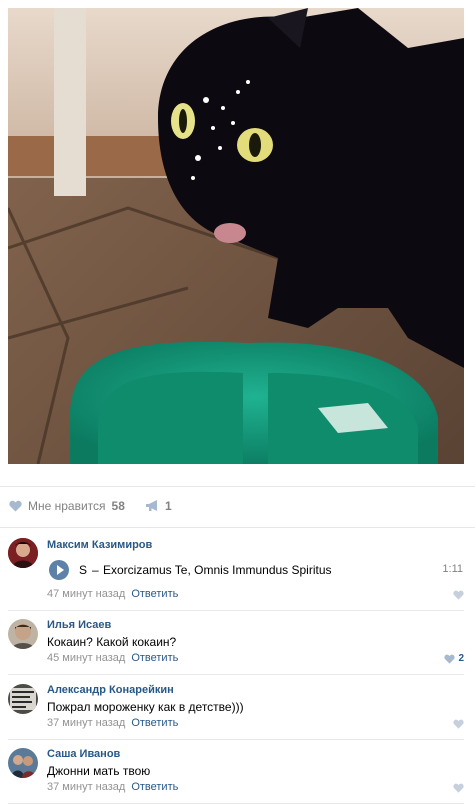 The width and height of the screenshot is (475, 807). Describe the element at coordinates (110, 690) in the screenshot. I see `comment-author: Александр Конарейкин` at that location.